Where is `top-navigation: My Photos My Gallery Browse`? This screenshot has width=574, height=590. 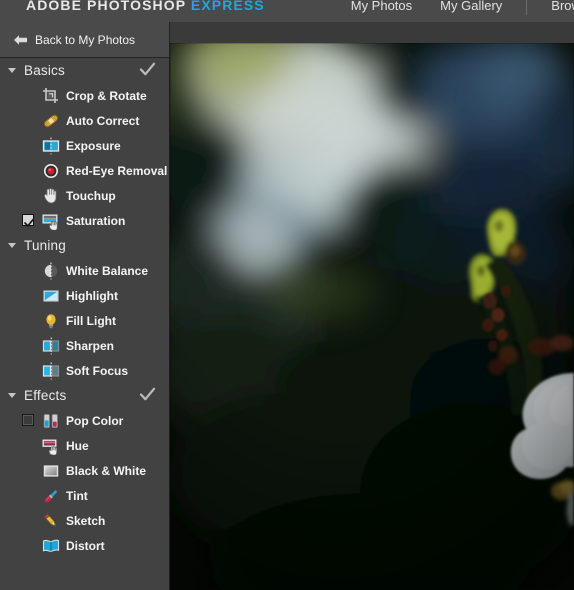 top-navigation: My Photos My Gallery Browse is located at coordinates (455, 7).